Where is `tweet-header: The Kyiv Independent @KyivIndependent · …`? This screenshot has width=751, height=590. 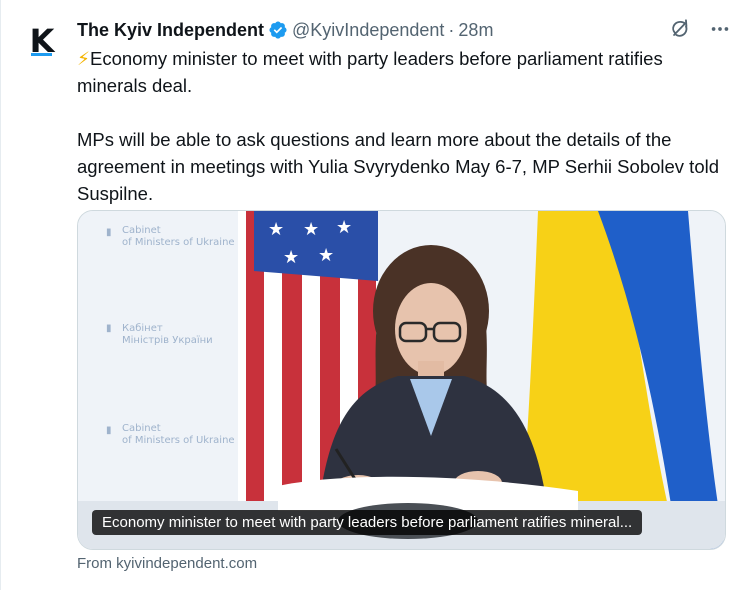
tweet-header: The Kyiv Independent @KyivIndependent · … is located at coordinates (404, 30).